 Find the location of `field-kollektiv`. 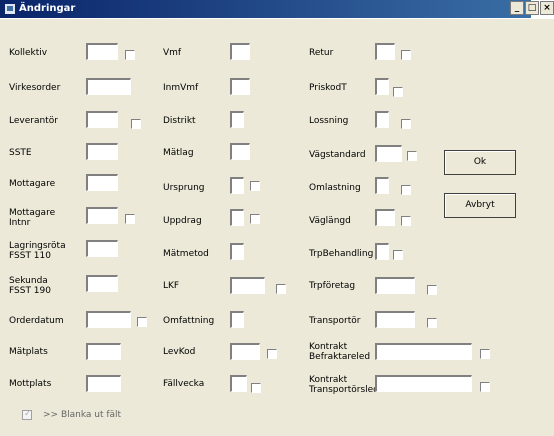

field-kollektiv is located at coordinates (102, 51).